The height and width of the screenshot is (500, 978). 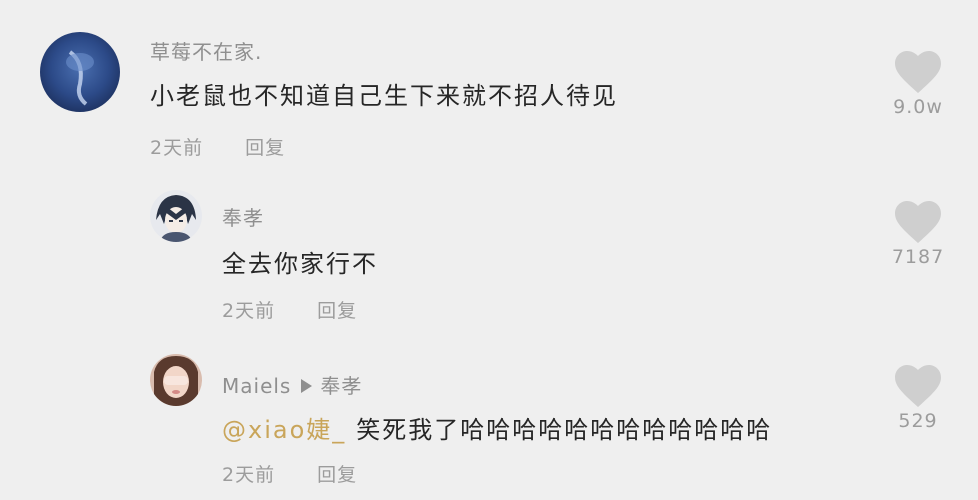 I want to click on anime-boy-avatar-icon, so click(x=176, y=216).